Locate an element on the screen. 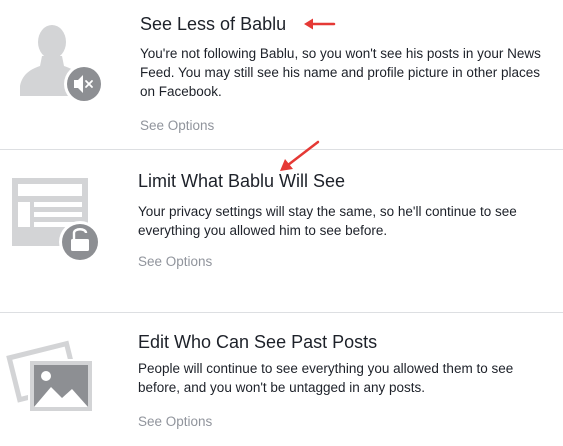 This screenshot has width=563, height=446. photos-icon is located at coordinates (50, 376).